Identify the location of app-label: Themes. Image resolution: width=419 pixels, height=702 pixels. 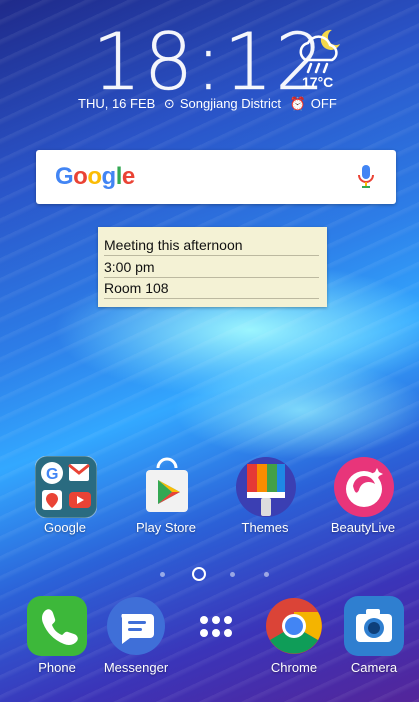
(265, 527).